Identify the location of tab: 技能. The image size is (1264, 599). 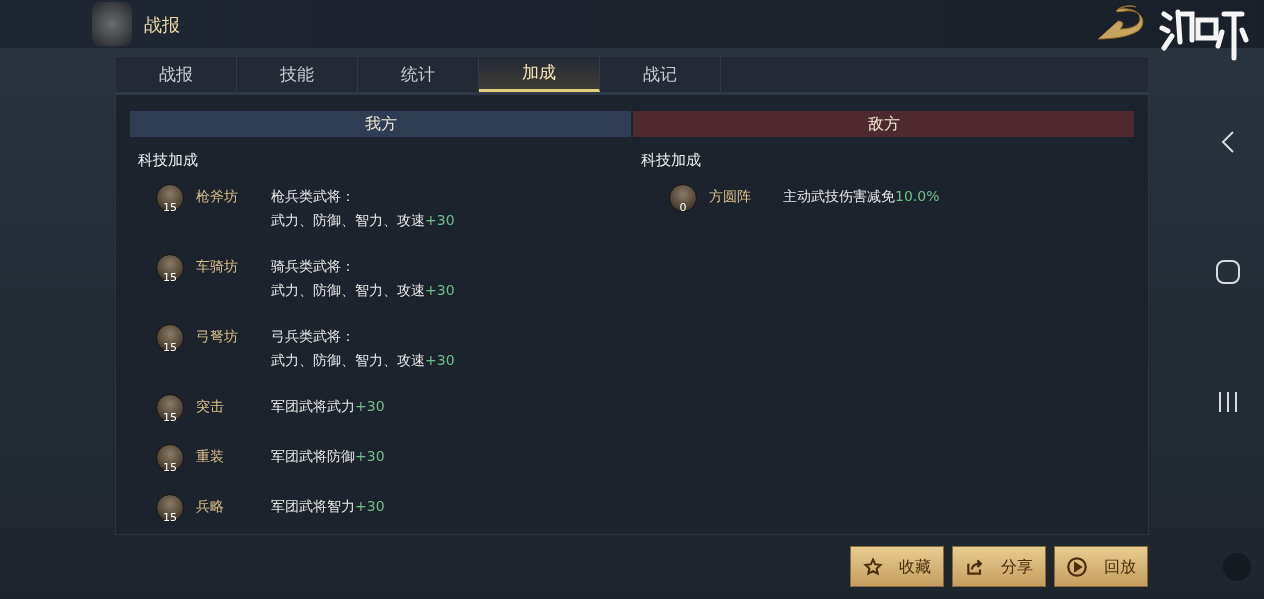
(297, 74).